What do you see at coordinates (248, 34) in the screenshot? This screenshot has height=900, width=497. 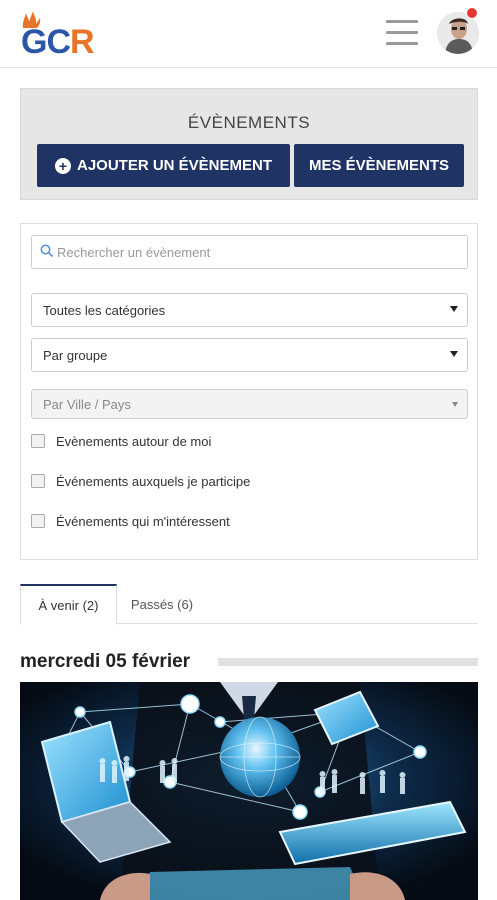 I see `app-header: GCR` at bounding box center [248, 34].